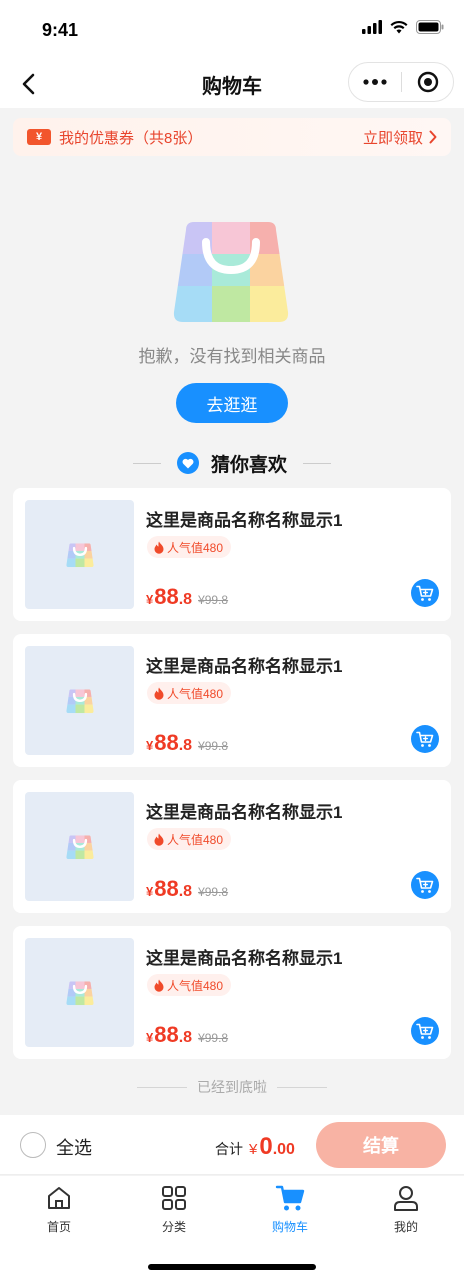 The width and height of the screenshot is (464, 1280). Describe the element at coordinates (131, 138) in the screenshot. I see `coupon-text: 我的优惠券（共8张）` at that location.